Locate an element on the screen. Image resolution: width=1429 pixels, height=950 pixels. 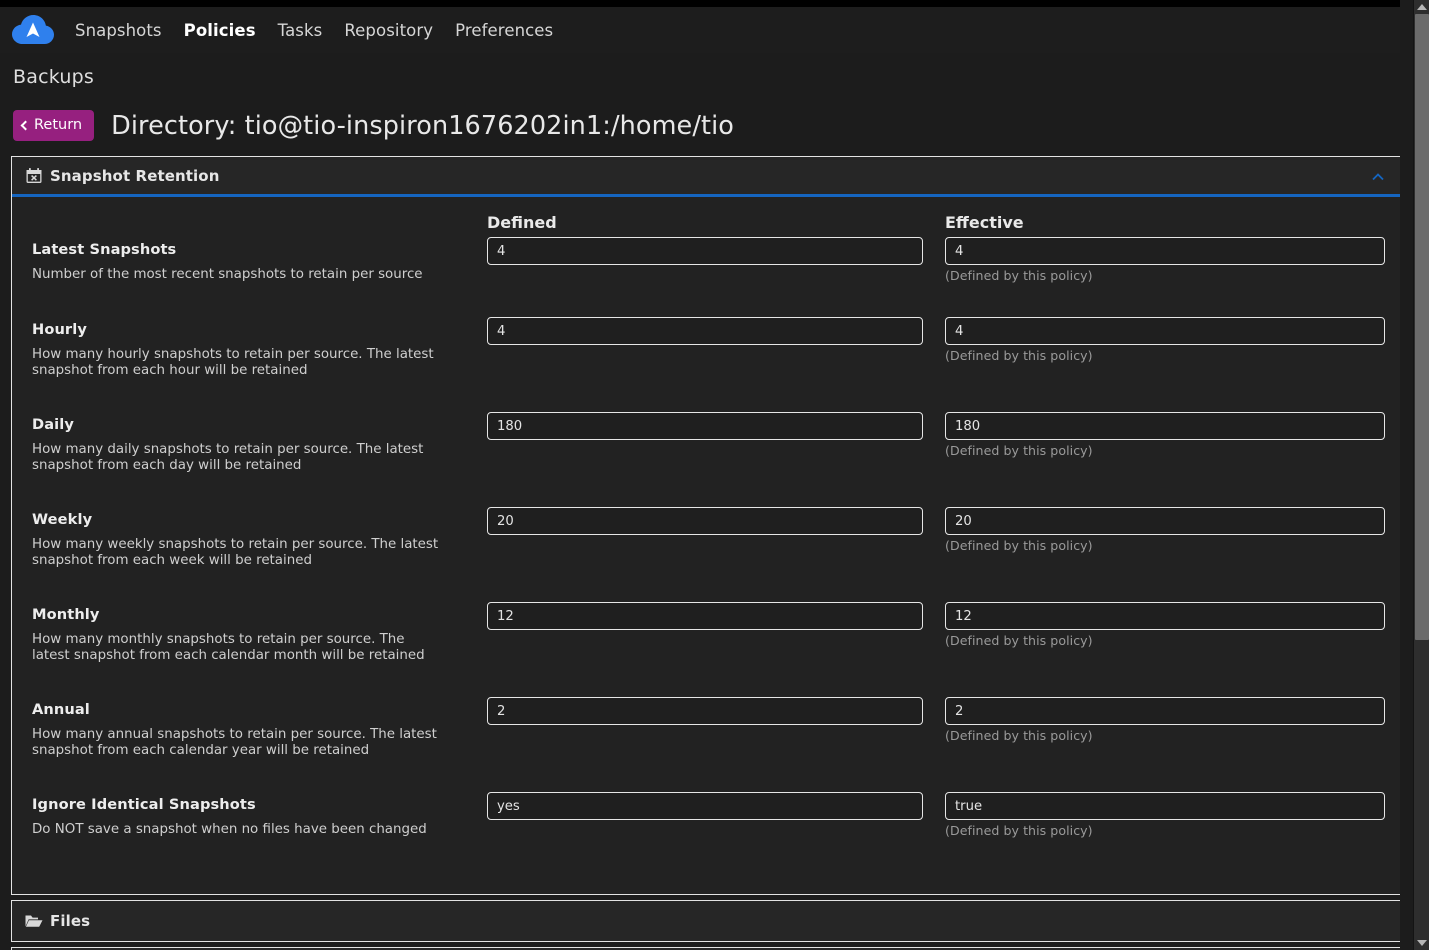
effective-input-annual is located at coordinates (1165, 711).